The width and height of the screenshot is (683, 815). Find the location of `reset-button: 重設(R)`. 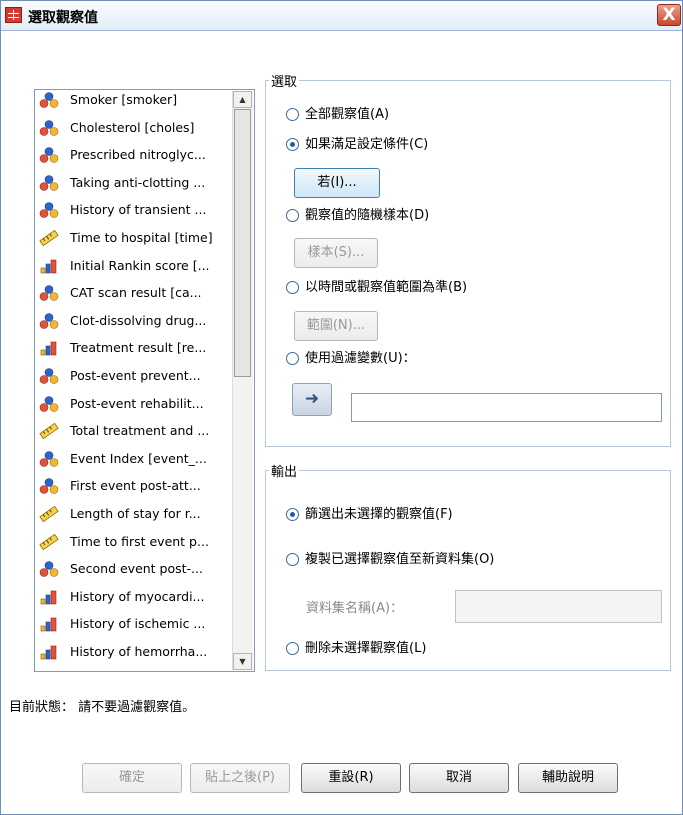

reset-button: 重設(R) is located at coordinates (351, 778).